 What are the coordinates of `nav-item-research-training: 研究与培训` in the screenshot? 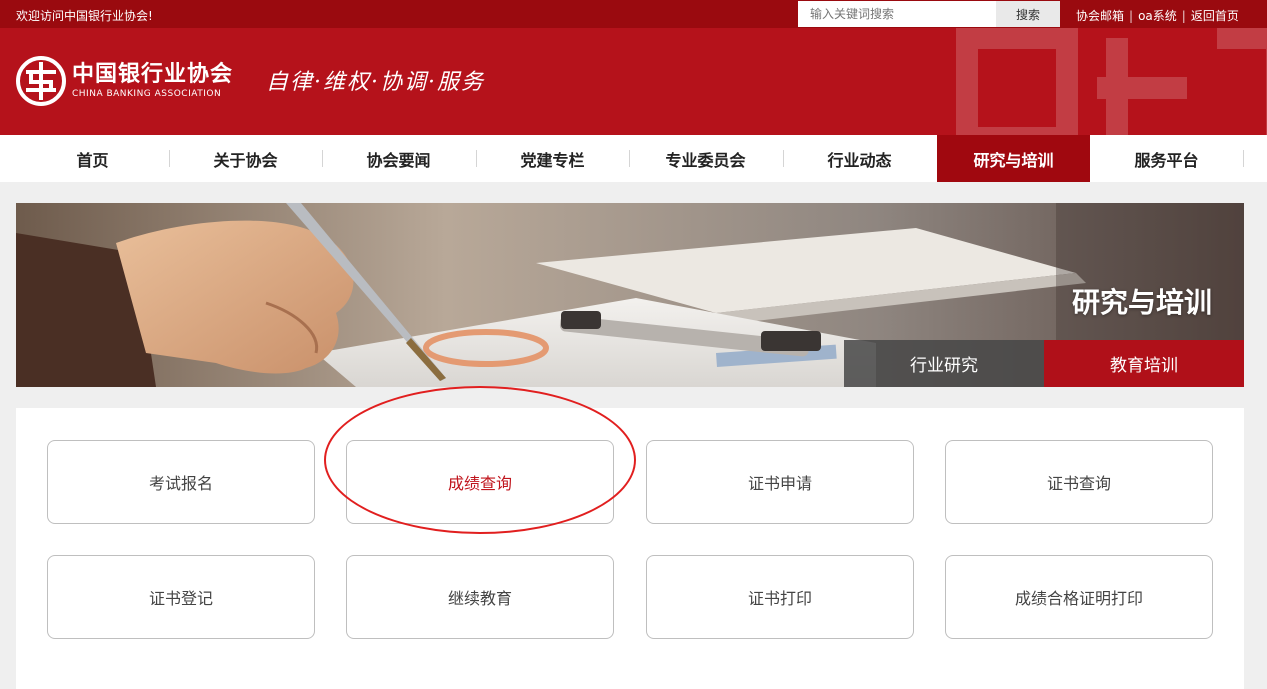 It's located at (1013, 158).